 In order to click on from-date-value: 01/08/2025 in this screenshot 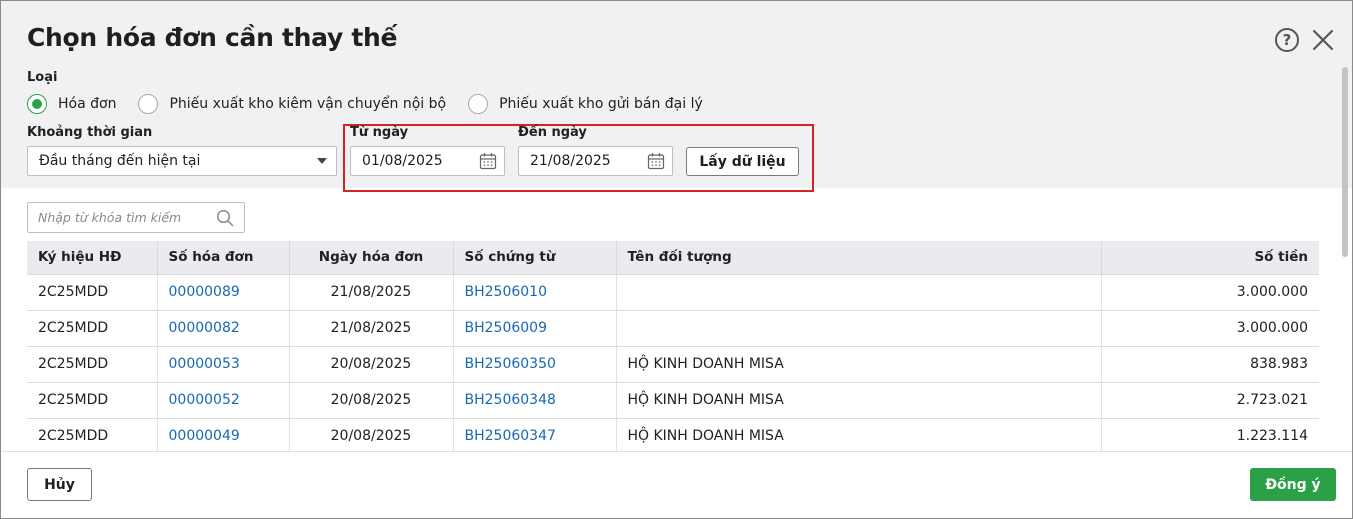, I will do `click(402, 161)`.